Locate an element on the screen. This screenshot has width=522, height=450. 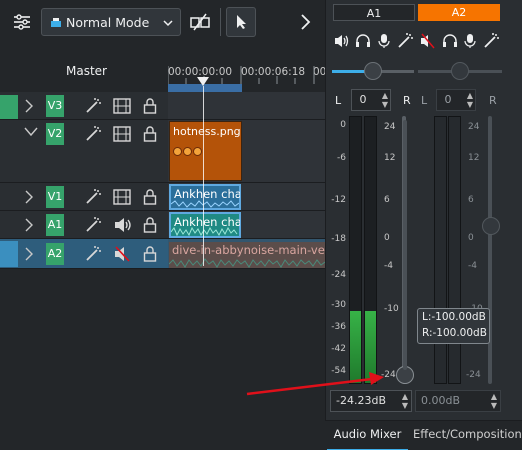
scale-label: -36 is located at coordinates (338, 327).